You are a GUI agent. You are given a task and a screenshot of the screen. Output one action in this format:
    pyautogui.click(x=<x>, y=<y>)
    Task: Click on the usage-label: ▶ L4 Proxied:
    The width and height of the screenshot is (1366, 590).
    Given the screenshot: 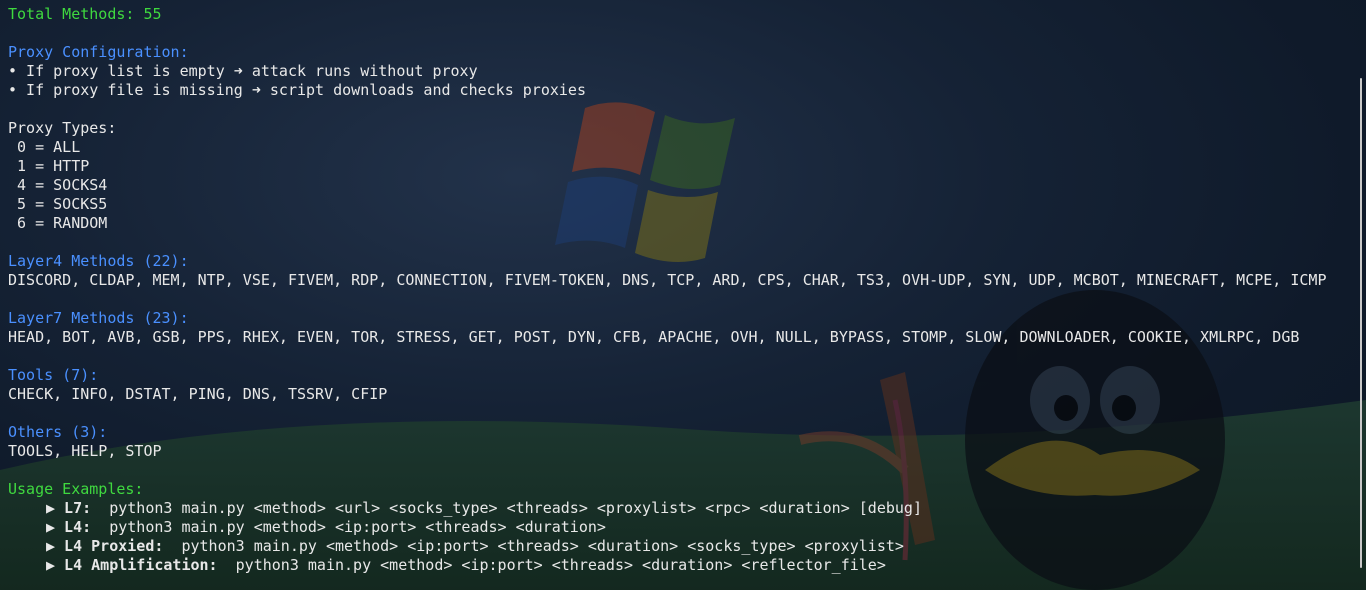 What is the action you would take?
    pyautogui.click(x=105, y=546)
    